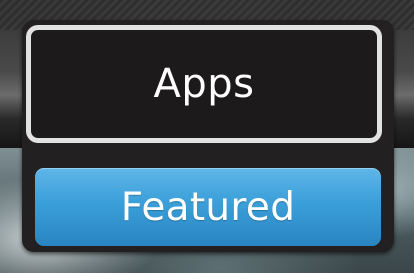 The width and height of the screenshot is (414, 273). I want to click on apps-menu-item-label: Apps, so click(204, 84).